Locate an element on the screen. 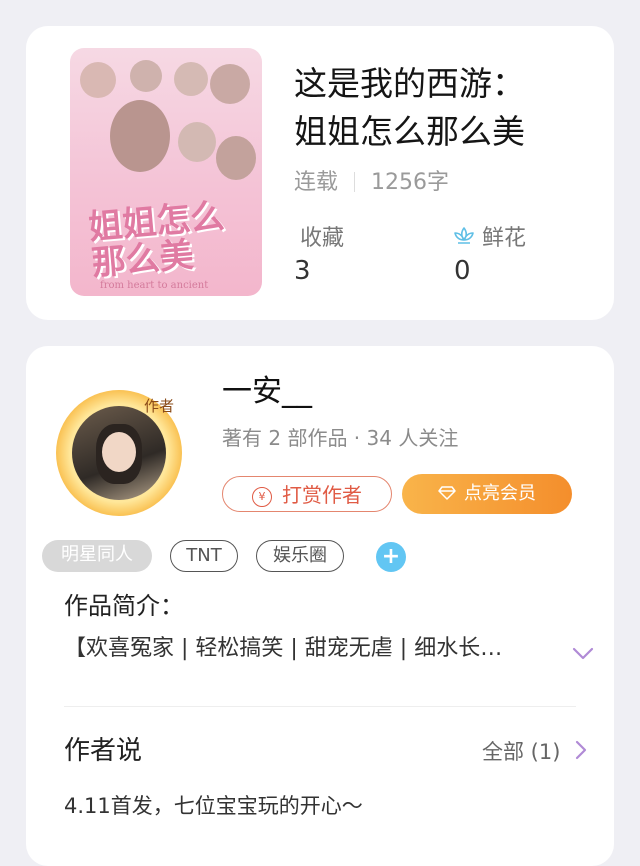  favorites-label: 收藏 is located at coordinates (322, 238).